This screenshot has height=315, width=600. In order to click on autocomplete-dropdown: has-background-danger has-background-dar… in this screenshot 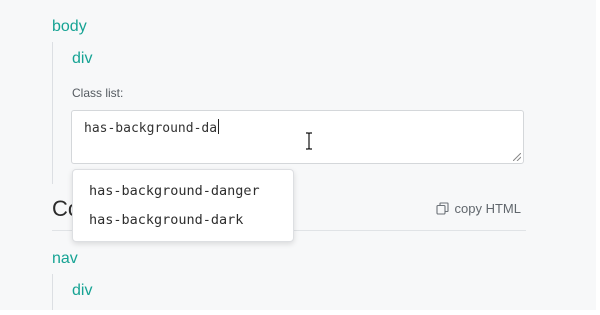, I will do `click(183, 205)`.